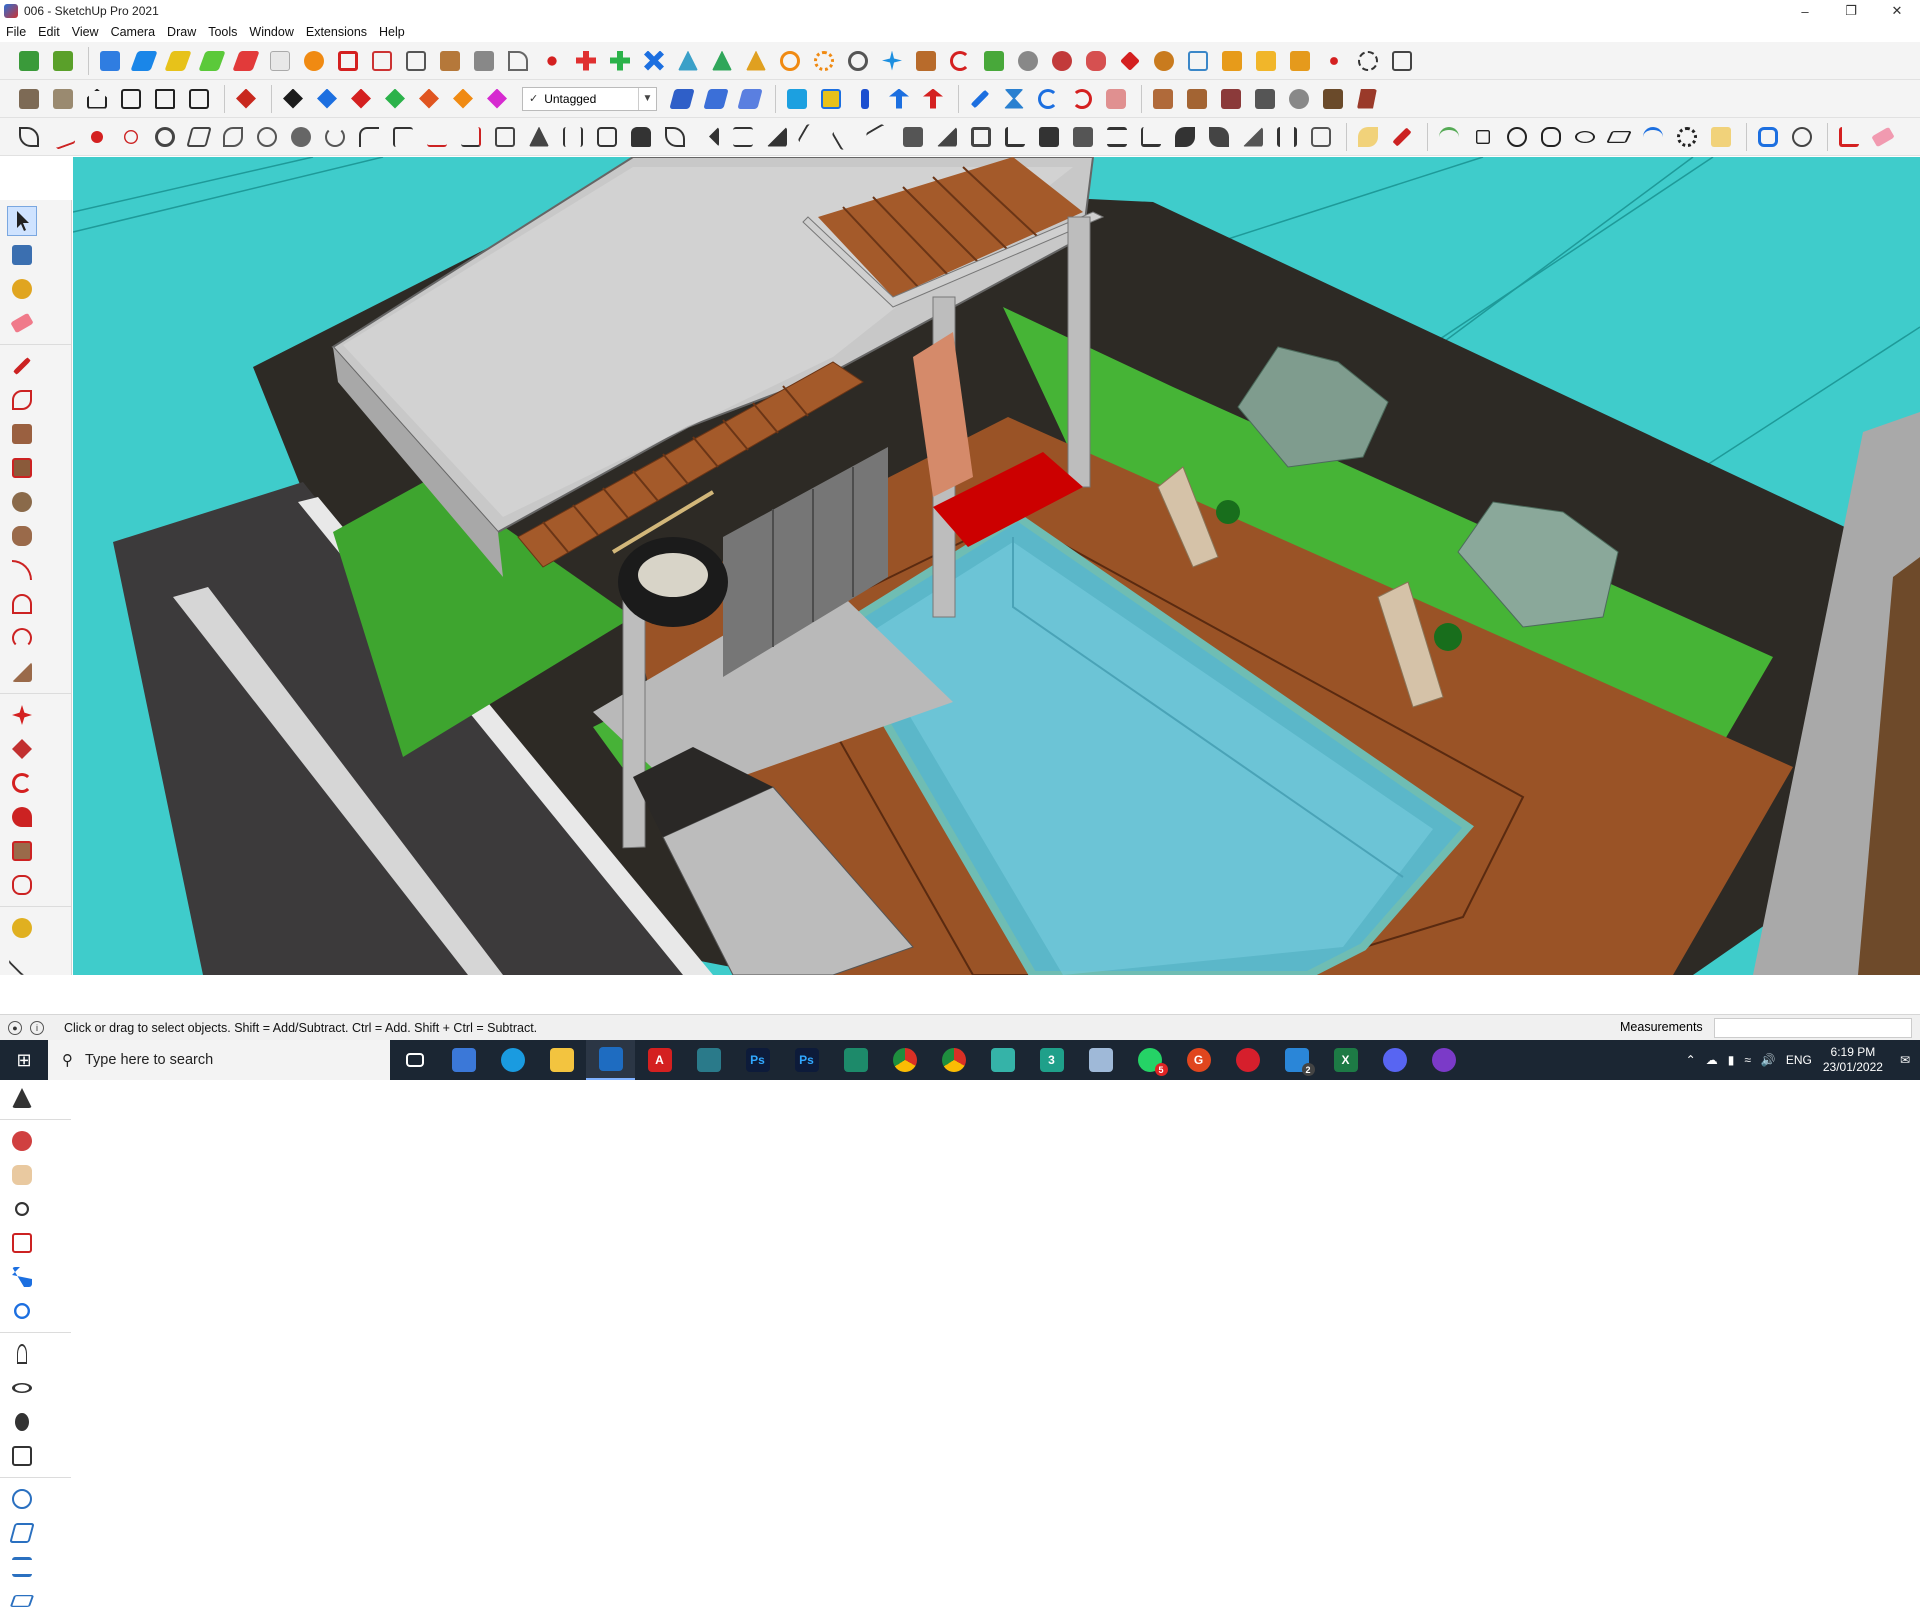 Image resolution: width=1920 pixels, height=1622 pixels. I want to click on sketchup-2-icon, so click(1002, 1060).